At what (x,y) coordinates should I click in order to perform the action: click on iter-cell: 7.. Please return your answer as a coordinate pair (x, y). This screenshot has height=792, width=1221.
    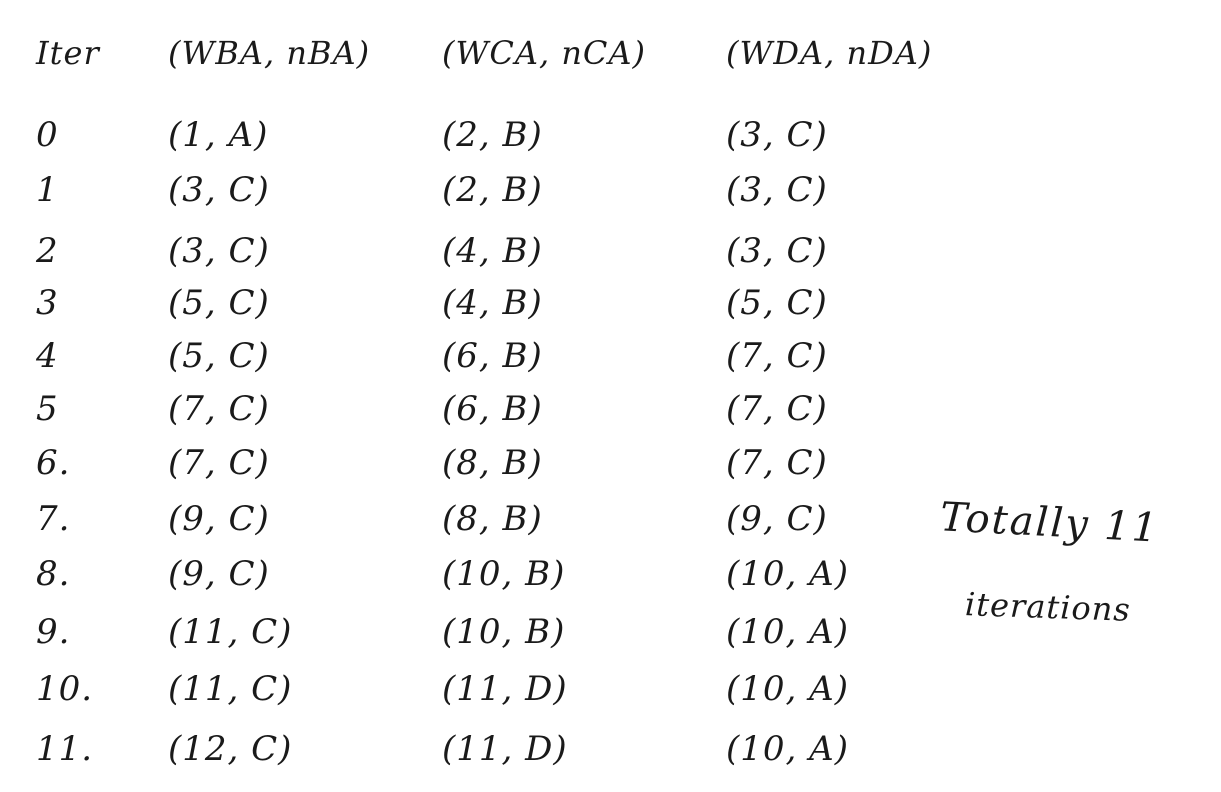
    Looking at the image, I should click on (53, 519).